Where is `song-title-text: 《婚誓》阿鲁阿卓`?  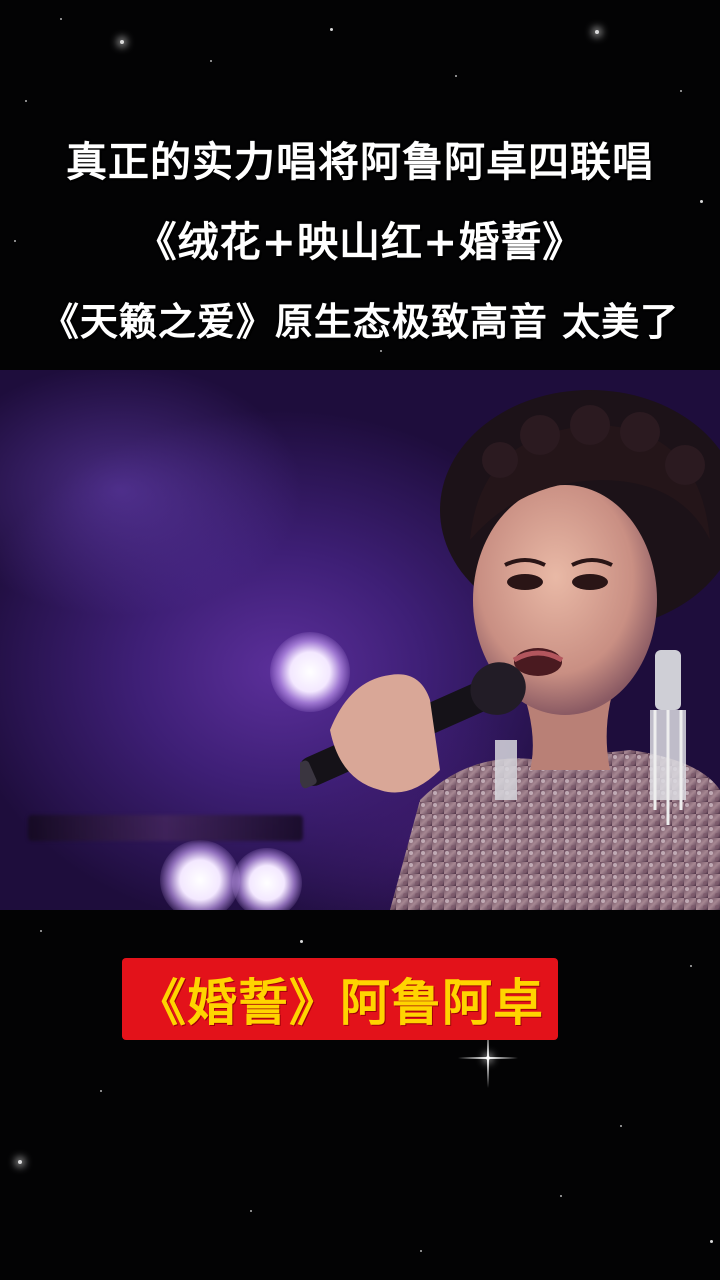
song-title-text: 《婚誓》阿鲁阿卓 is located at coordinates (340, 1003).